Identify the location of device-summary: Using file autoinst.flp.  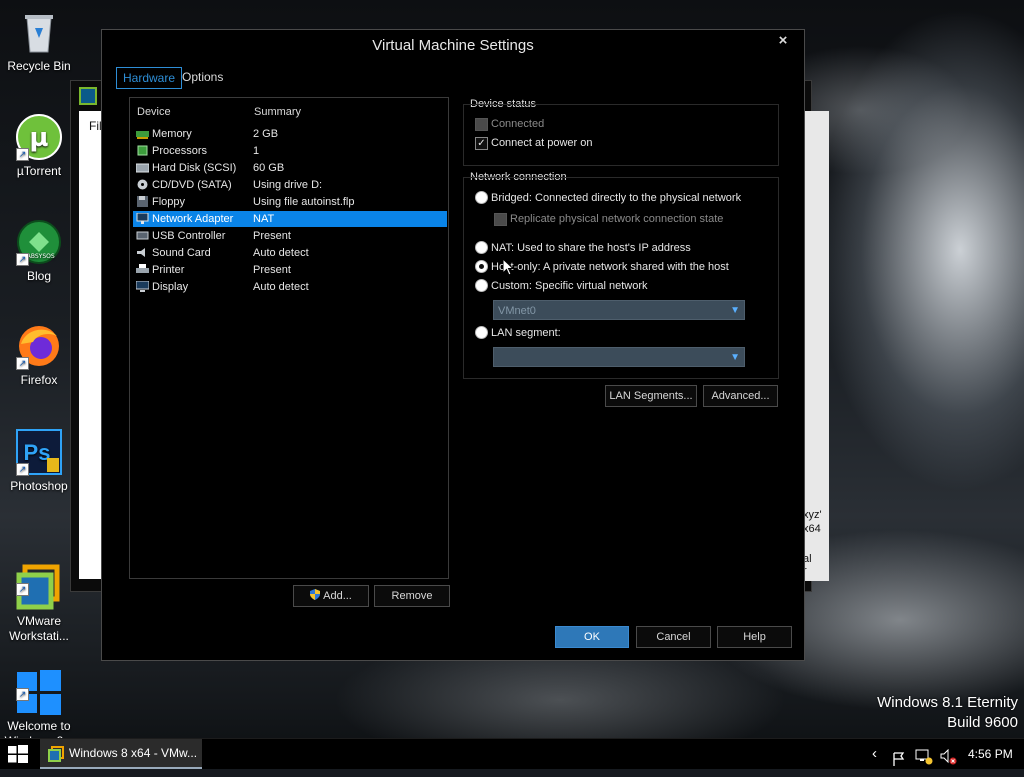
(304, 202).